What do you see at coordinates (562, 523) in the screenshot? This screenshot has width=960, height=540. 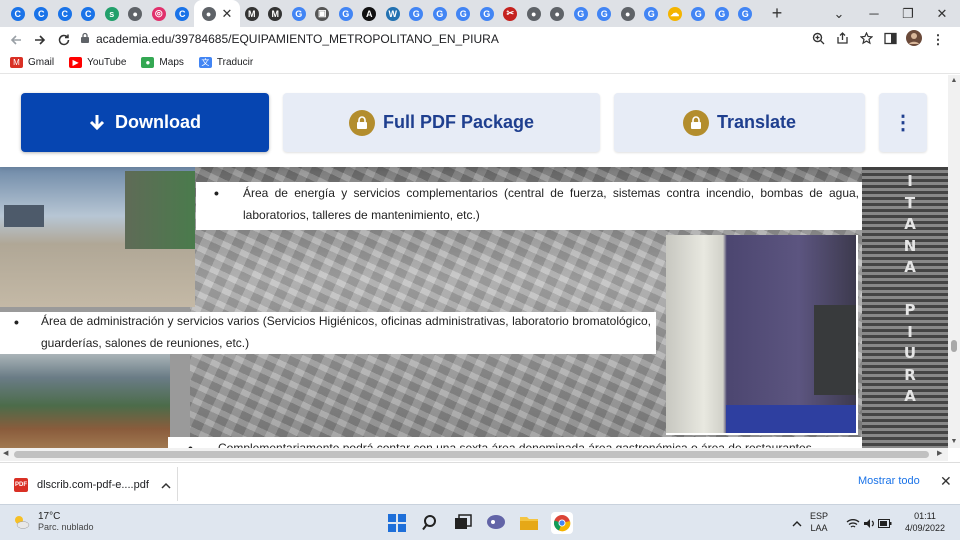 I see `chrome-taskbar-icon` at bounding box center [562, 523].